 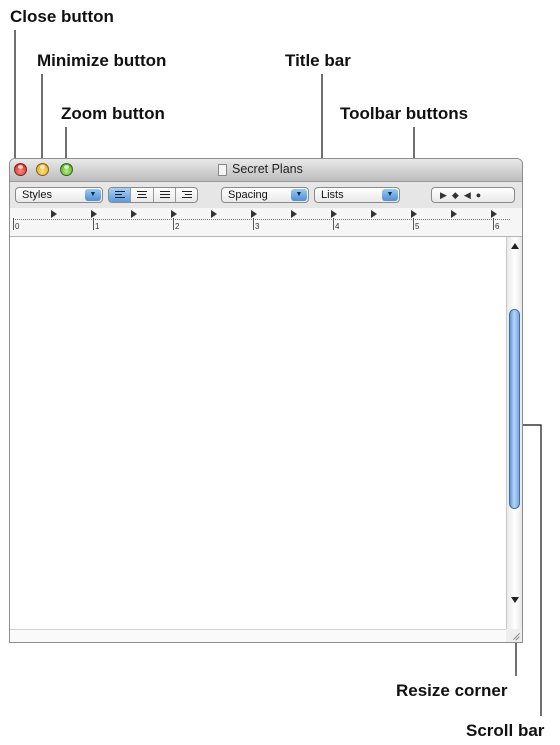 I want to click on align-right-button, so click(x=186, y=195).